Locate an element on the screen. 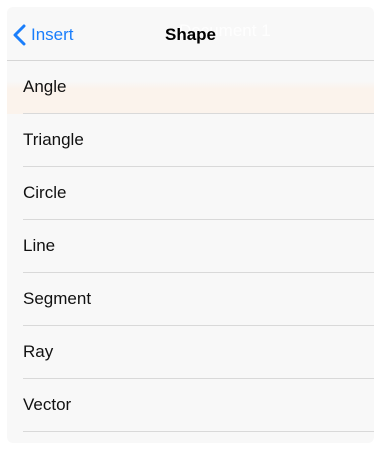  popover-header: Insert Shape is located at coordinates (190, 34).